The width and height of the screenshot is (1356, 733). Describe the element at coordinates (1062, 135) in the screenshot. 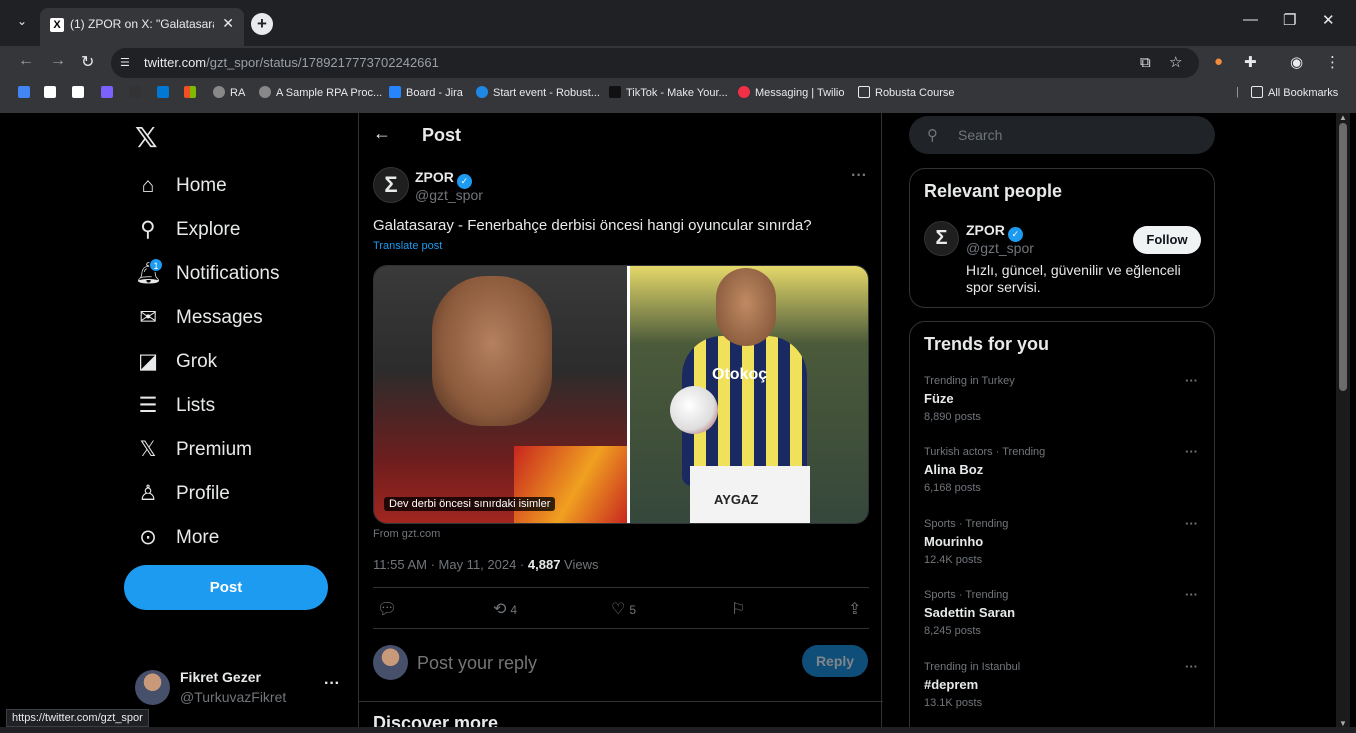

I see `search-box: ⚲ Search` at that location.